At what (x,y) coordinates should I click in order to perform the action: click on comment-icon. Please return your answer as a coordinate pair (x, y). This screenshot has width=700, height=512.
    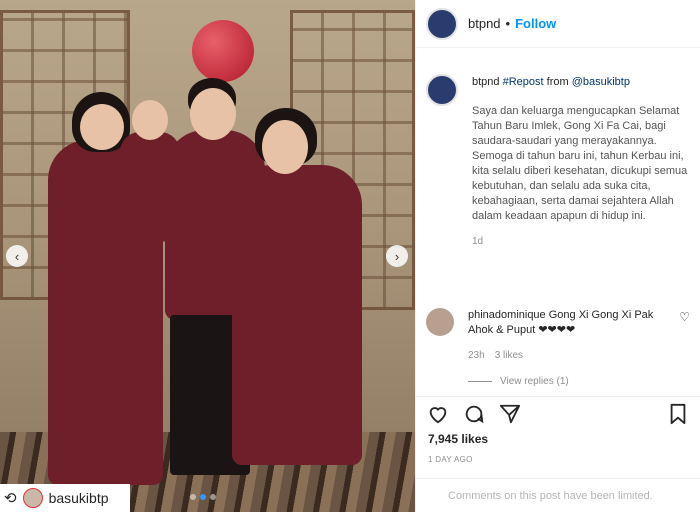
    Looking at the image, I should click on (474, 414).